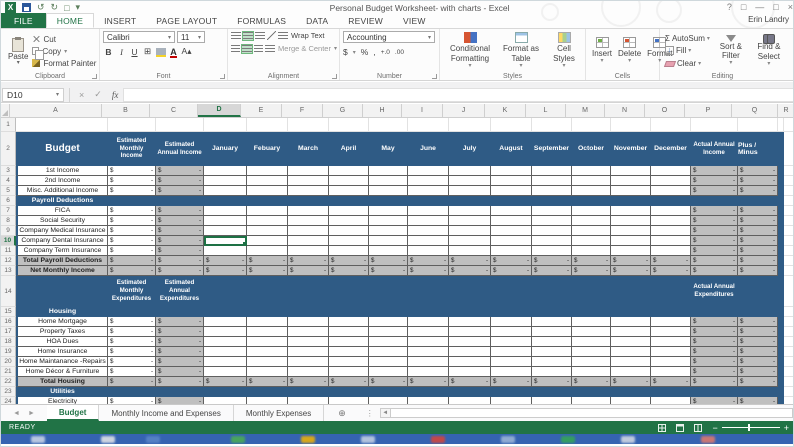 This screenshot has height=447, width=794. I want to click on cell-O21, so click(671, 372).